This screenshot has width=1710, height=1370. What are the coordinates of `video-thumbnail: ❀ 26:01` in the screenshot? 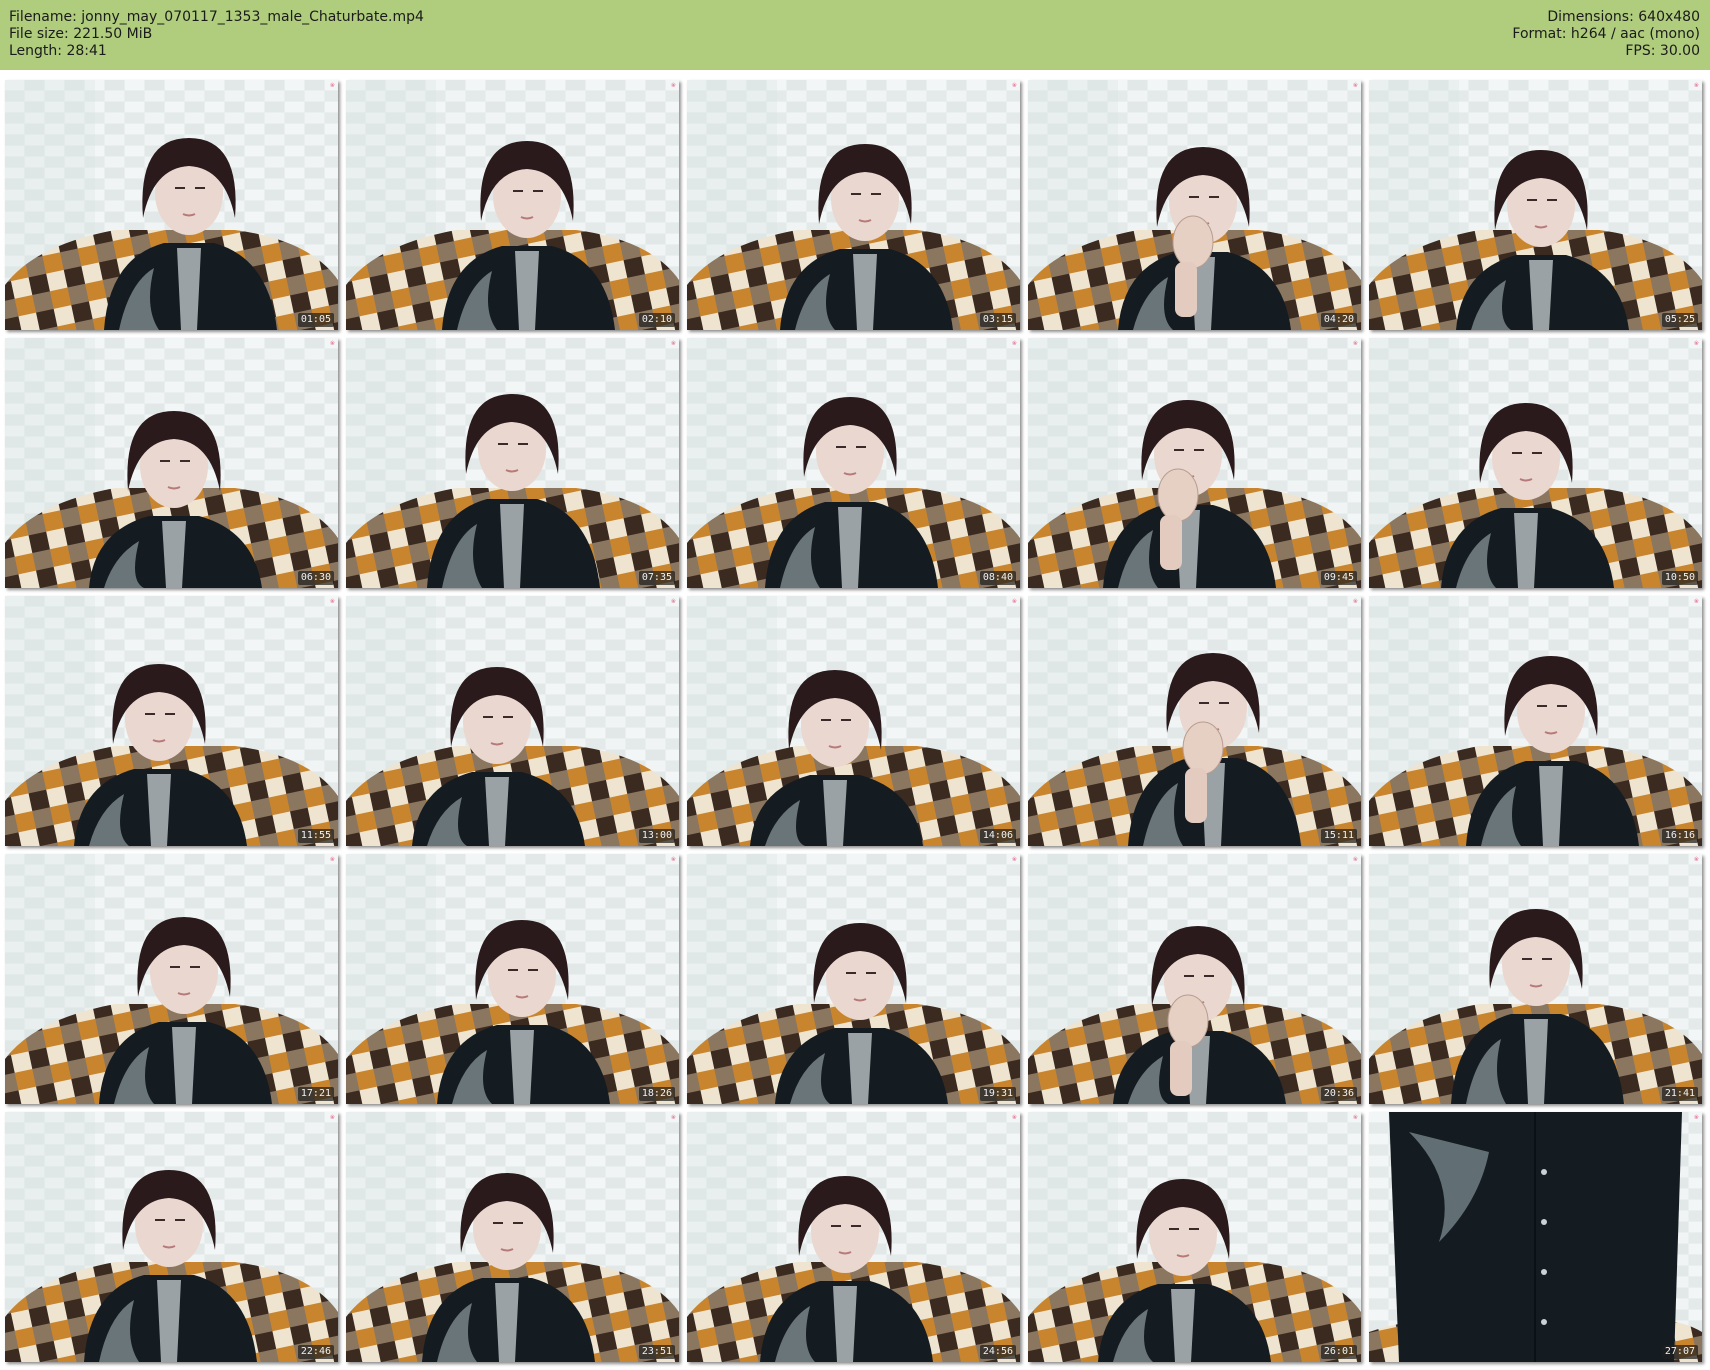 It's located at (1194, 1237).